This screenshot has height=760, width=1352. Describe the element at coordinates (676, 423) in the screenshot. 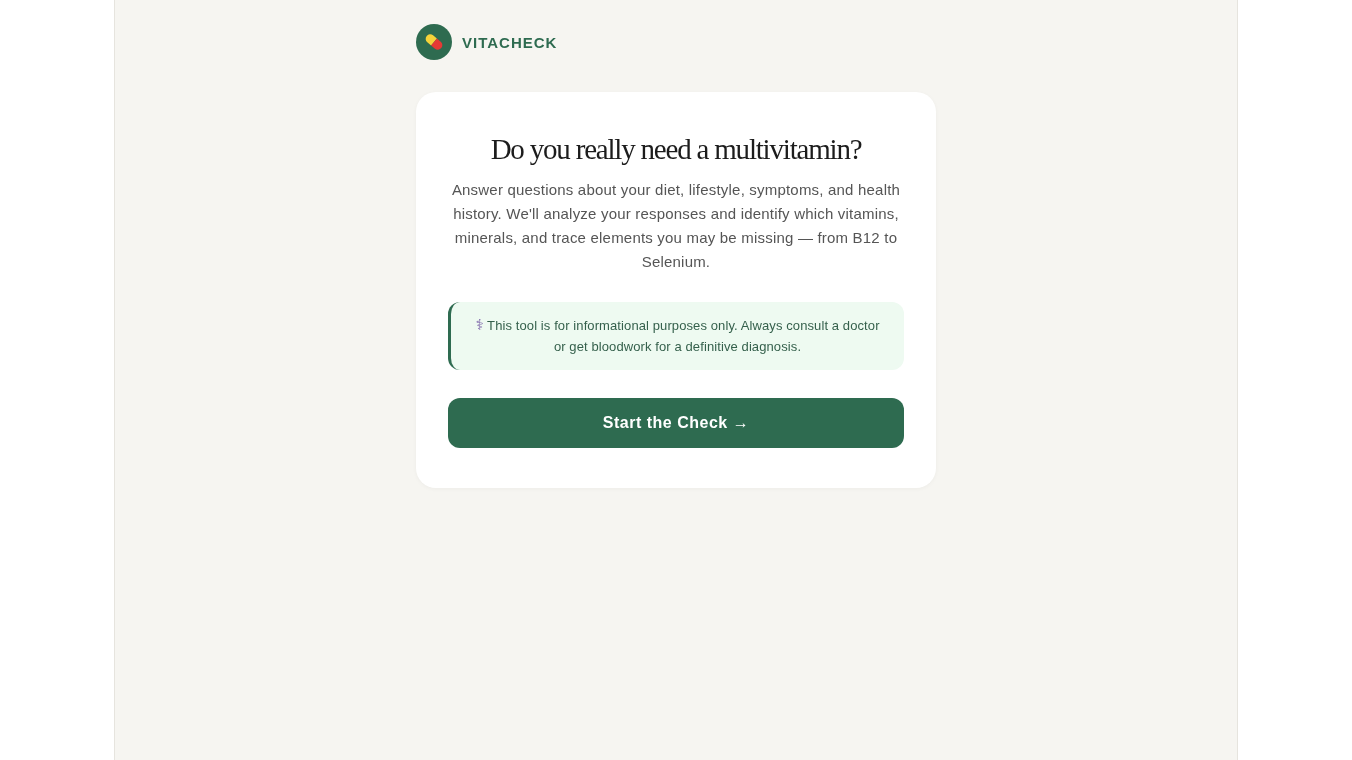

I see `start-button: Start the Check →` at that location.